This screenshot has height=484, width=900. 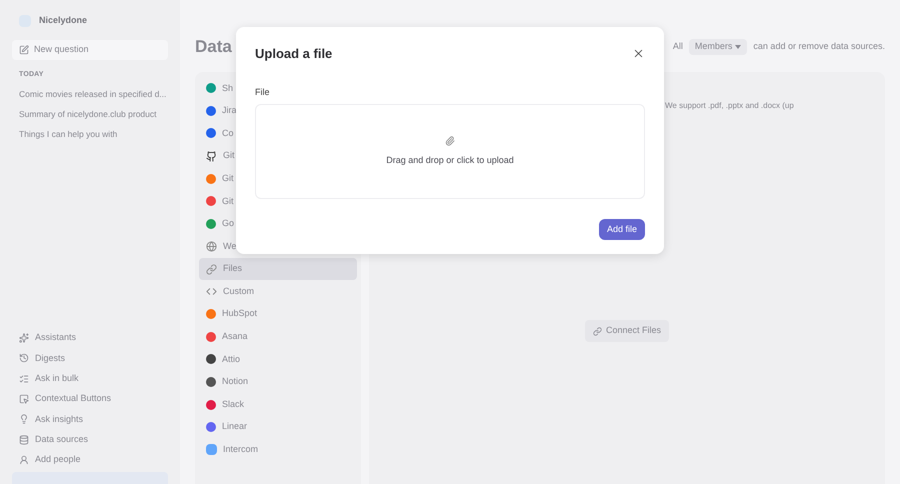 I want to click on field-label: File, so click(x=263, y=92).